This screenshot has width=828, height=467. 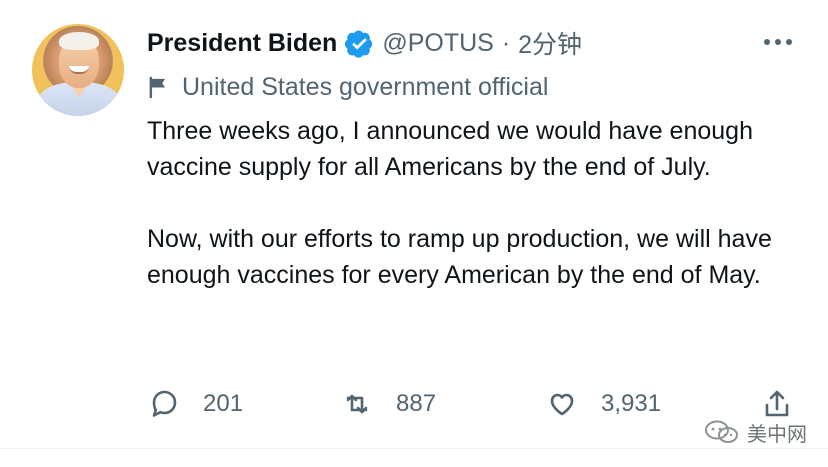 I want to click on share-button, so click(x=777, y=404).